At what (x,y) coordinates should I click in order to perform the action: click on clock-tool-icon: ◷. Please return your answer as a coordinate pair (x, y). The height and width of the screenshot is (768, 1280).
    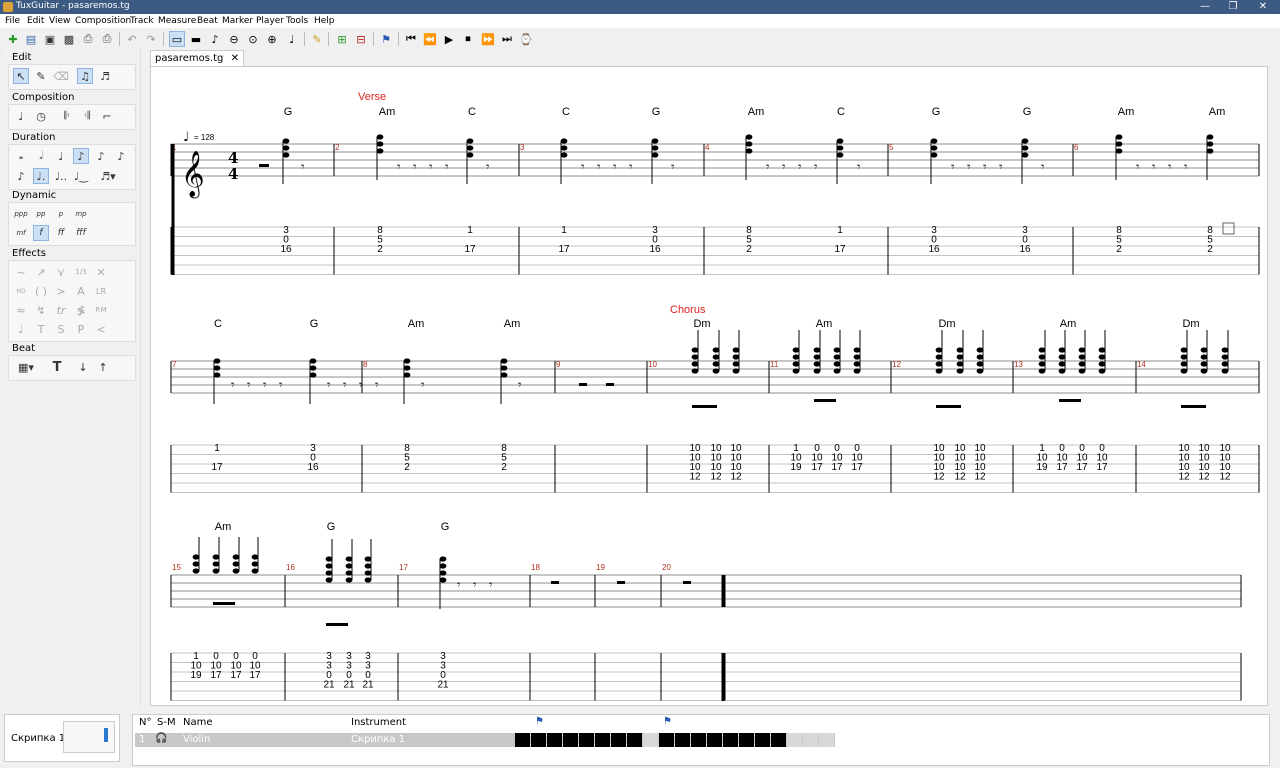
    Looking at the image, I should click on (41, 116).